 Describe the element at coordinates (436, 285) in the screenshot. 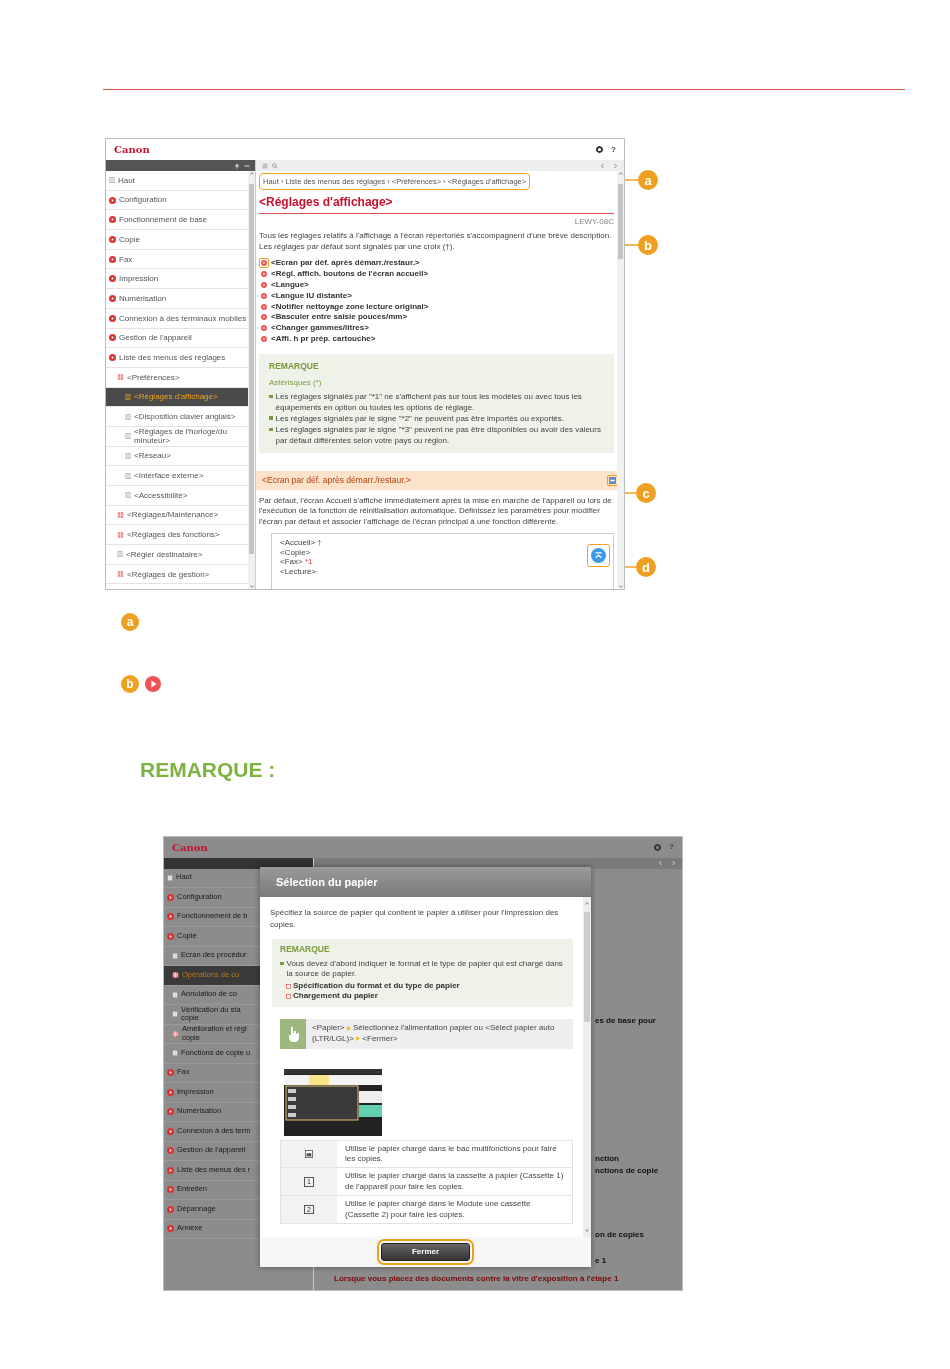

I see `setting-link: <Langue>` at that location.